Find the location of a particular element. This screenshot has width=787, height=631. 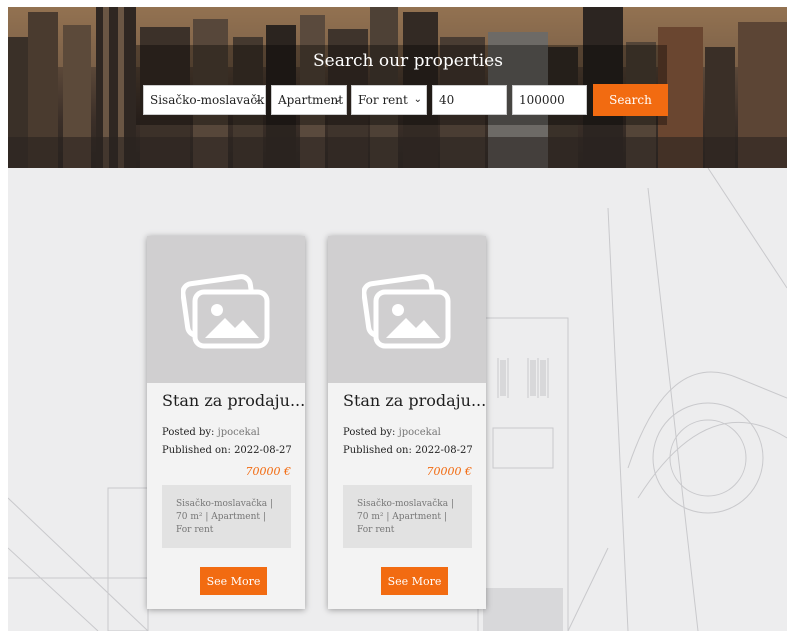

max-input: 100000 is located at coordinates (549, 100).